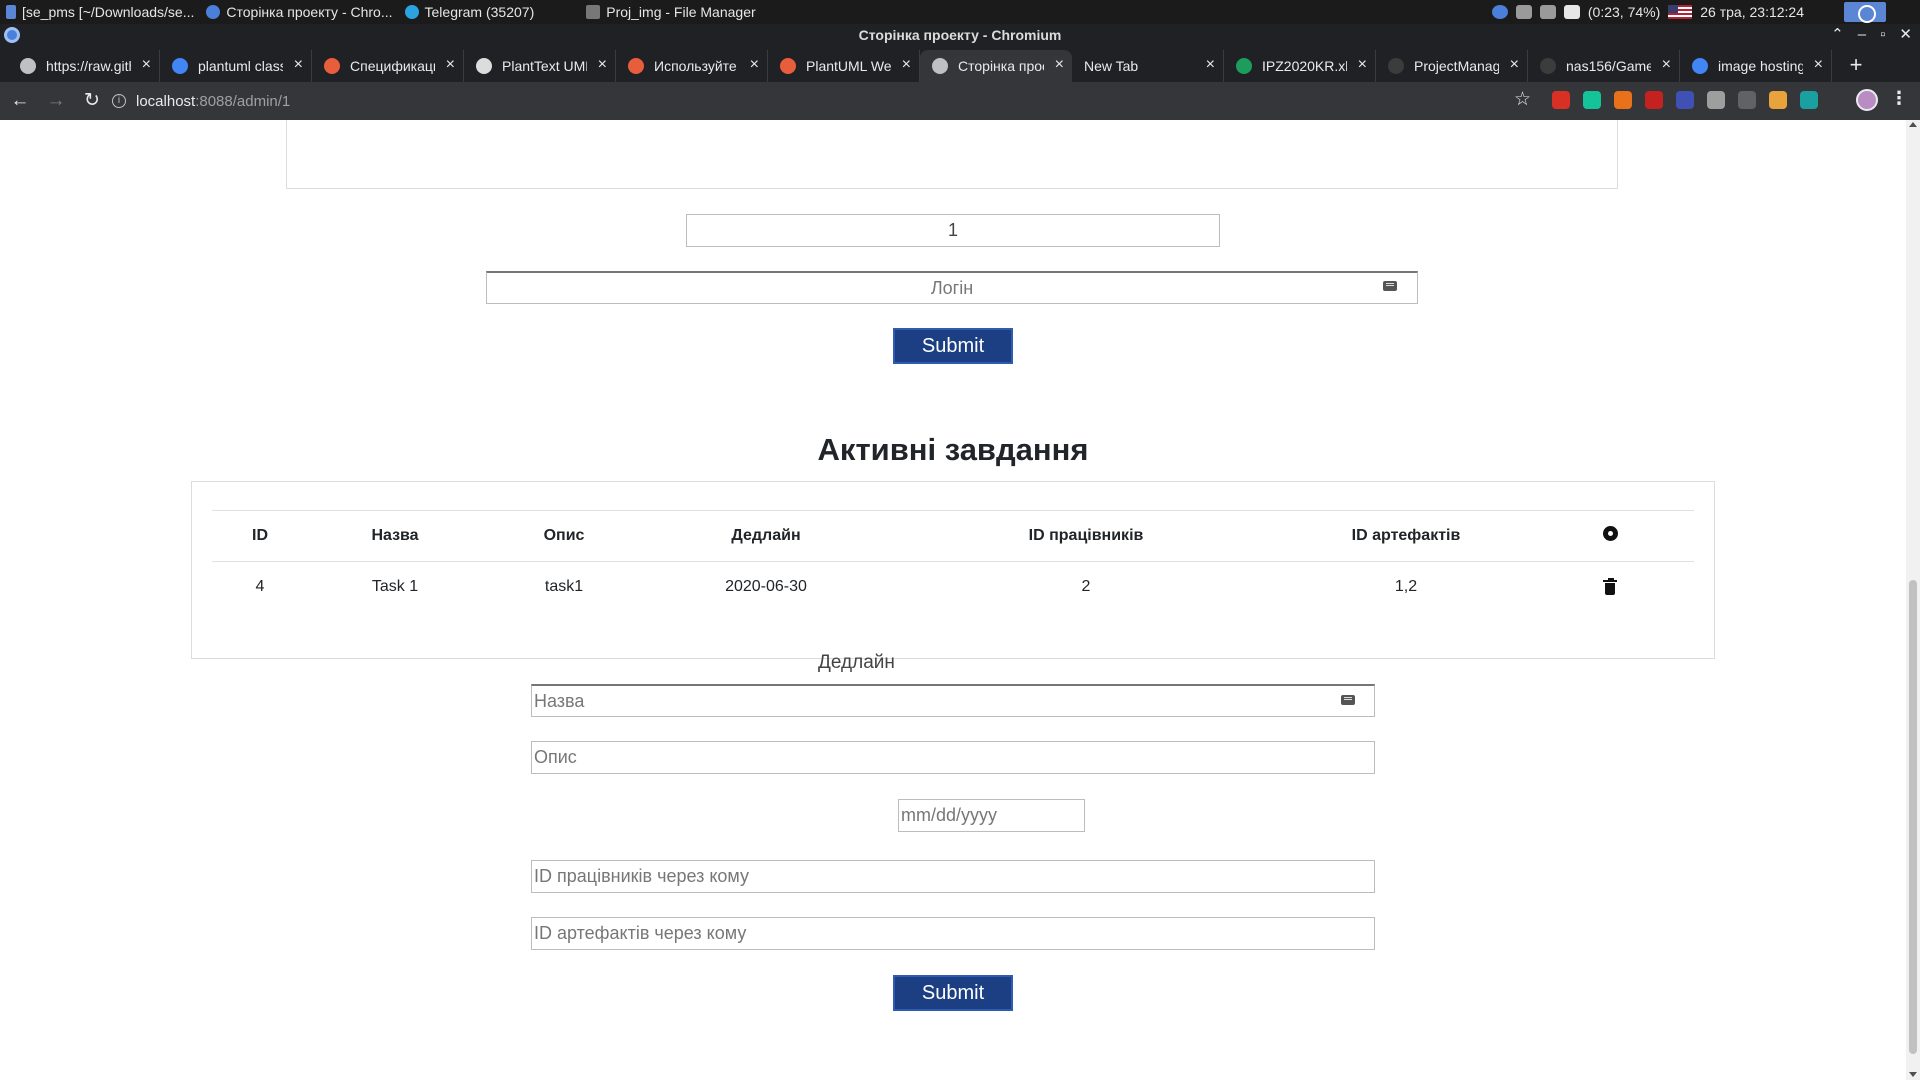  What do you see at coordinates (844, 66) in the screenshot?
I see `browser-tab: PlantUML Web Server ×` at bounding box center [844, 66].